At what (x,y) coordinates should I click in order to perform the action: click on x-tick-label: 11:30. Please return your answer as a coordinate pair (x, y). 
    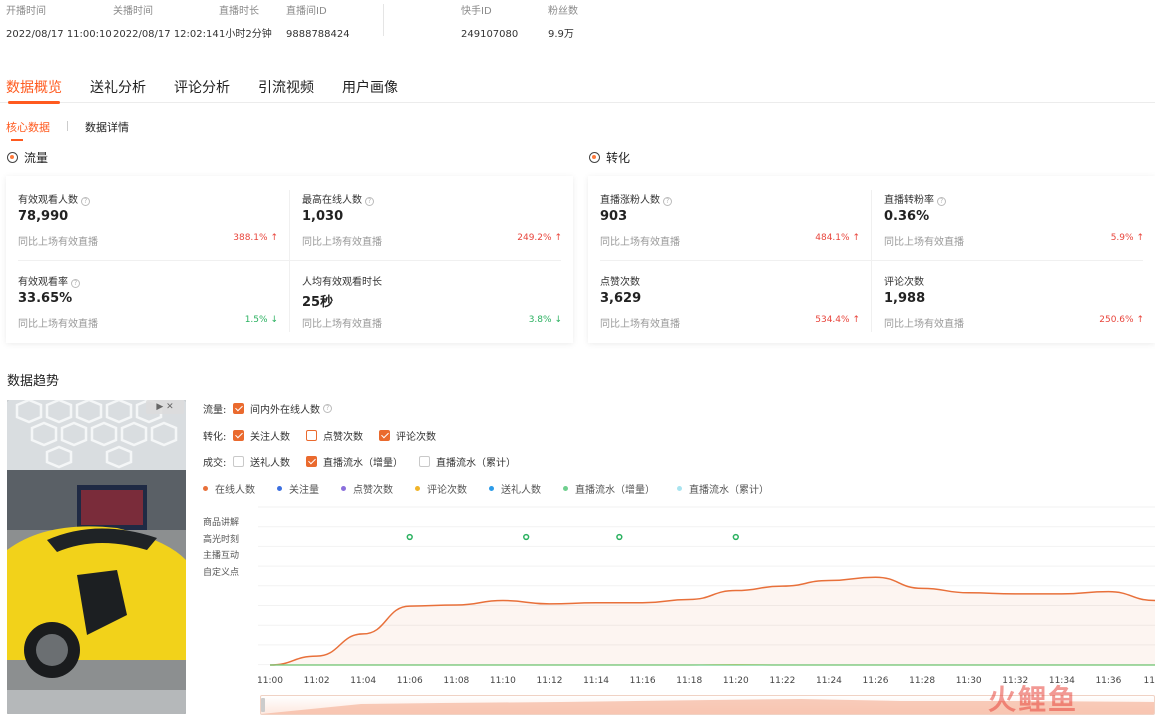
    Looking at the image, I should click on (968, 681).